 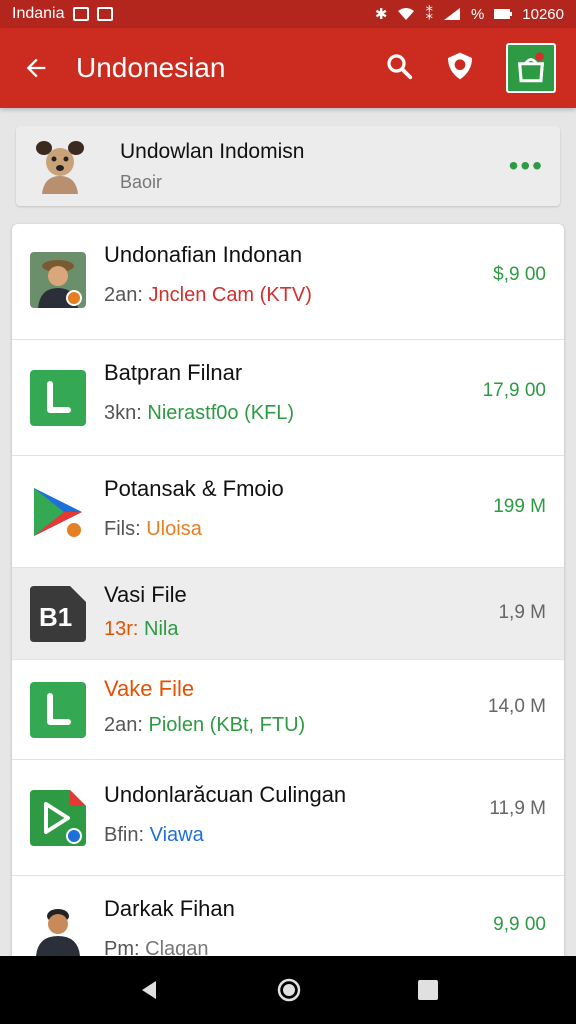 I want to click on back-button, so click(x=36, y=68).